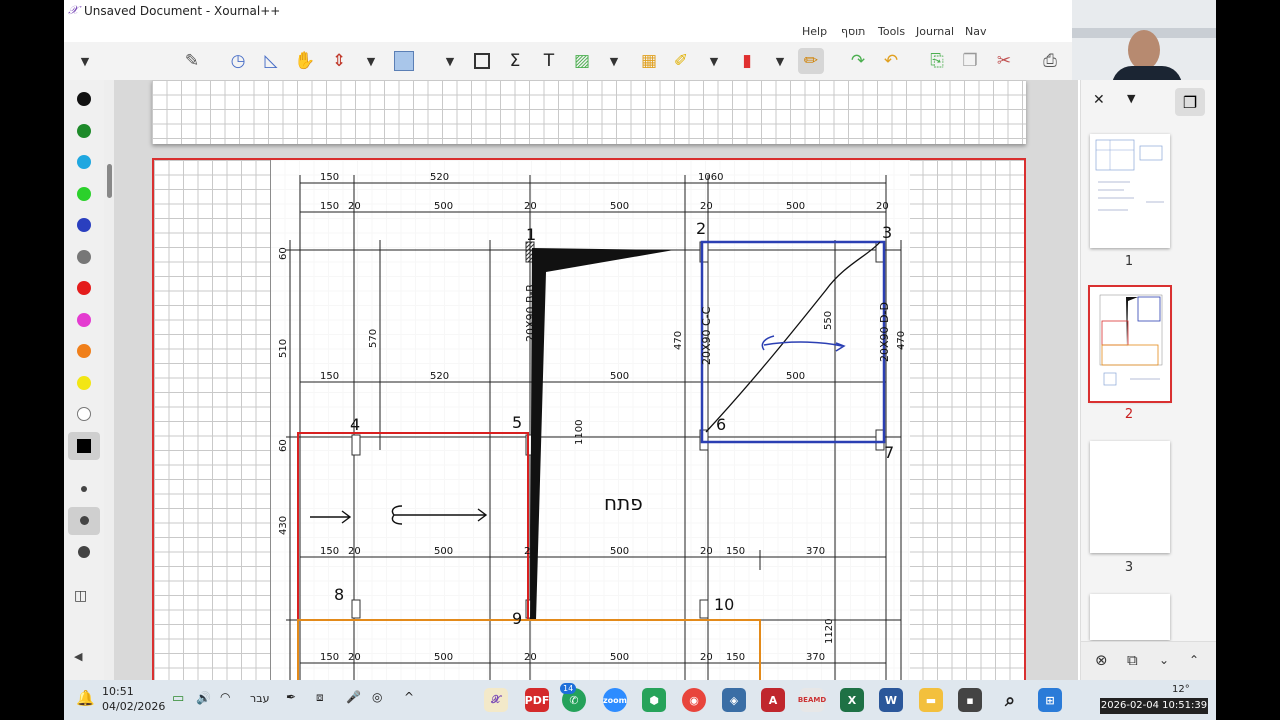 The height and width of the screenshot is (720, 1280). What do you see at coordinates (339, 594) in the screenshot?
I see `node-label: 8` at bounding box center [339, 594].